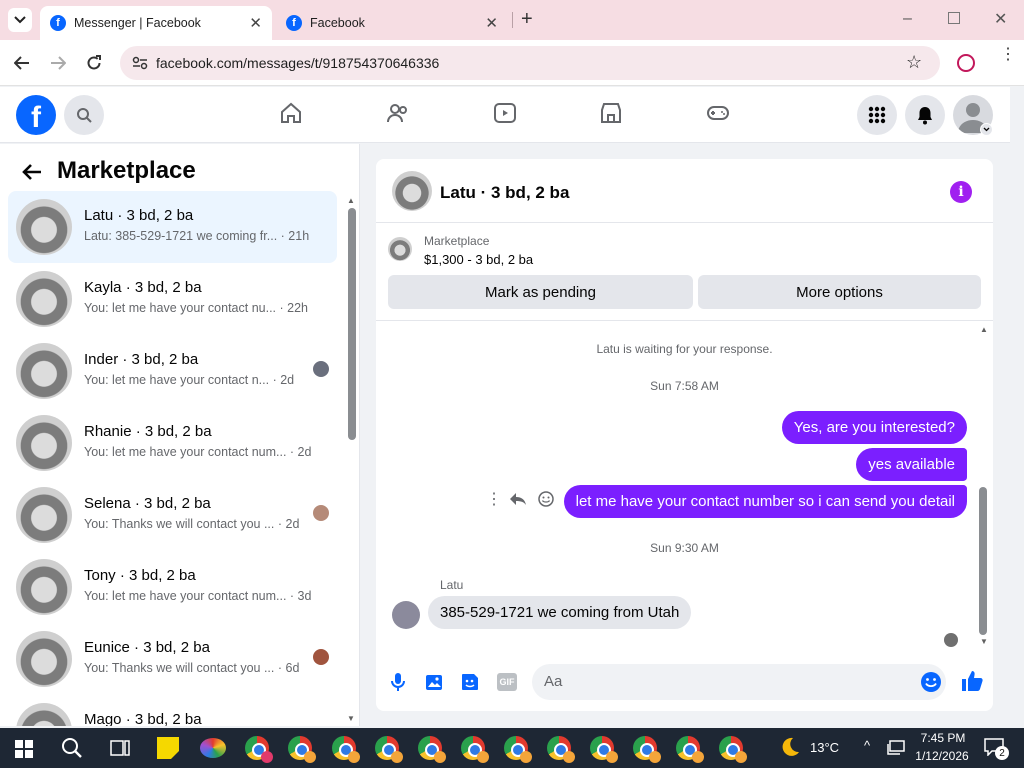 The height and width of the screenshot is (768, 1024). What do you see at coordinates (972, 681) in the screenshot?
I see `like-thumb-icon` at bounding box center [972, 681].